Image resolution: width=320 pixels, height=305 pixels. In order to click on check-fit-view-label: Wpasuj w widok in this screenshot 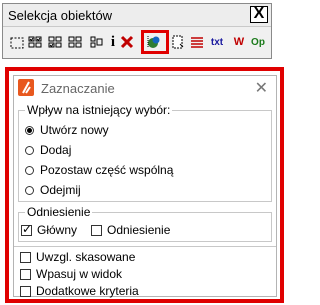, I will do `click(79, 274)`.